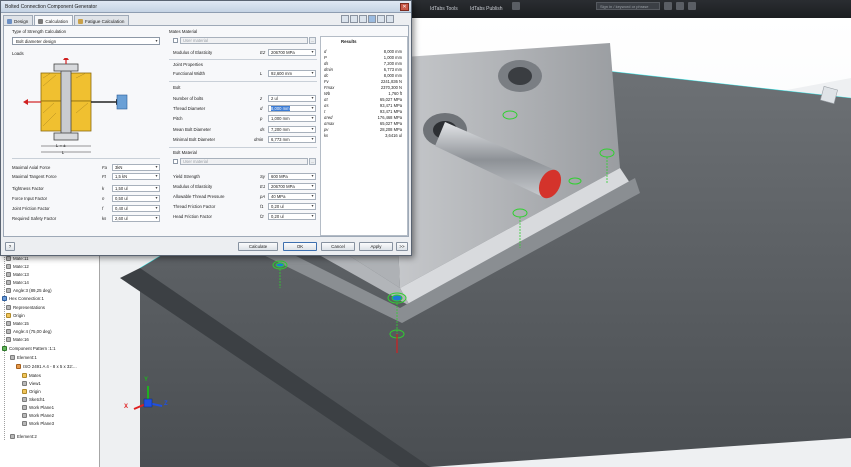  Describe the element at coordinates (292, 206) in the screenshot. I see `thread-friction-input: 0,20 ul ▾` at that location.